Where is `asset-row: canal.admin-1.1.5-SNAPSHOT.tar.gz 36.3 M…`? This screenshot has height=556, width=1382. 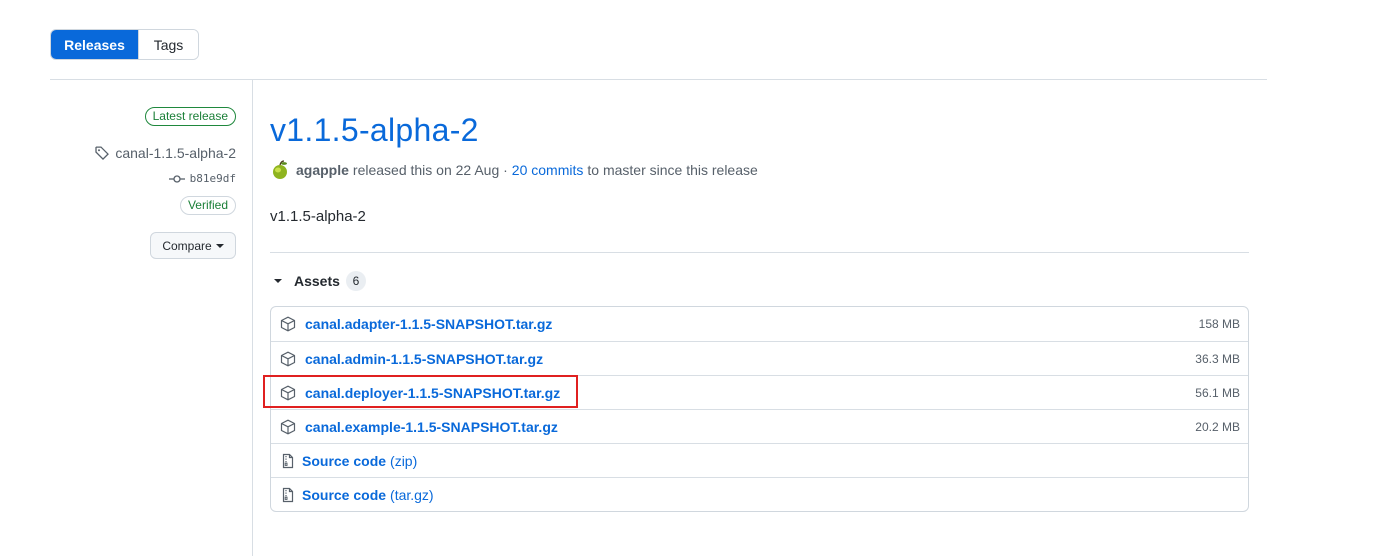 asset-row: canal.admin-1.1.5-SNAPSHOT.tar.gz 36.3 M… is located at coordinates (759, 358).